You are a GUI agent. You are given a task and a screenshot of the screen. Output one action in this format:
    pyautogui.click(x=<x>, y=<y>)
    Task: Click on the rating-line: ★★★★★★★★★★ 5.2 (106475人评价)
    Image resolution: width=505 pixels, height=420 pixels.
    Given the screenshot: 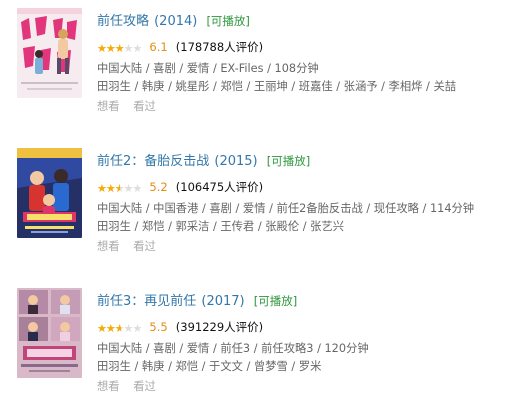 What is the action you would take?
    pyautogui.click(x=301, y=186)
    